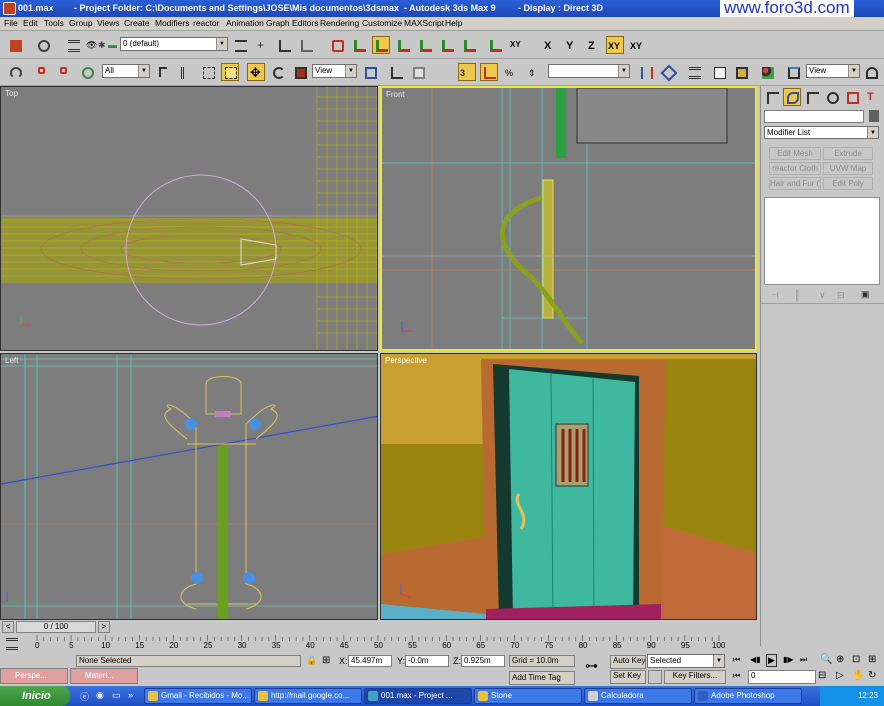 The image size is (884, 706). I want to click on menu-maxscript: MAXScript, so click(424, 23).